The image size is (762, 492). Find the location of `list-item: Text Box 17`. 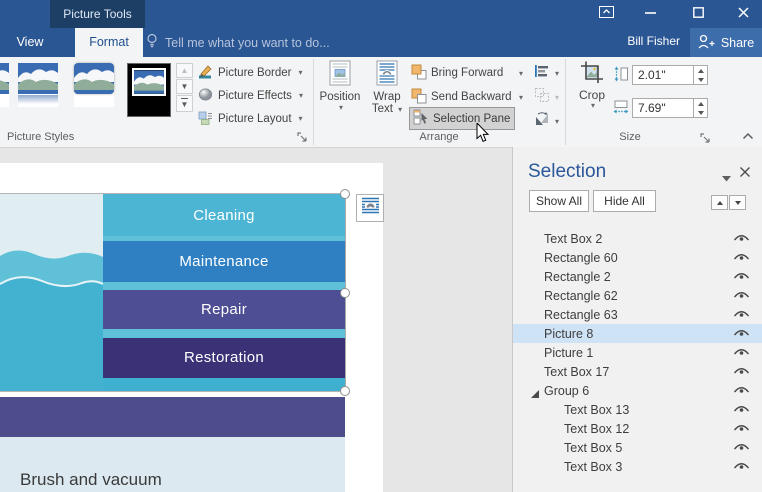

list-item: Text Box 17 is located at coordinates (637, 371).